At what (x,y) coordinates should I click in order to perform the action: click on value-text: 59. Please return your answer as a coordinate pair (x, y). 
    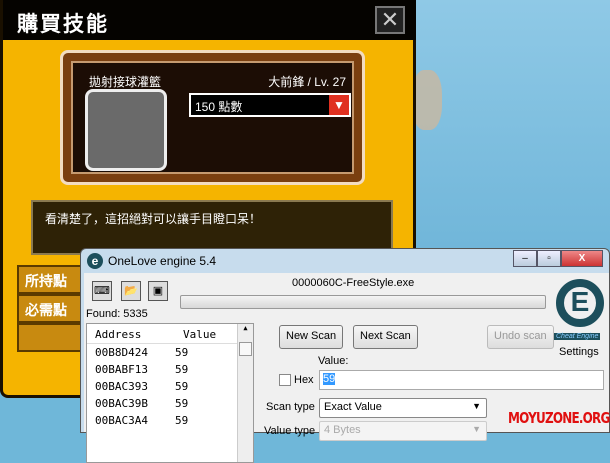
    Looking at the image, I should click on (329, 379).